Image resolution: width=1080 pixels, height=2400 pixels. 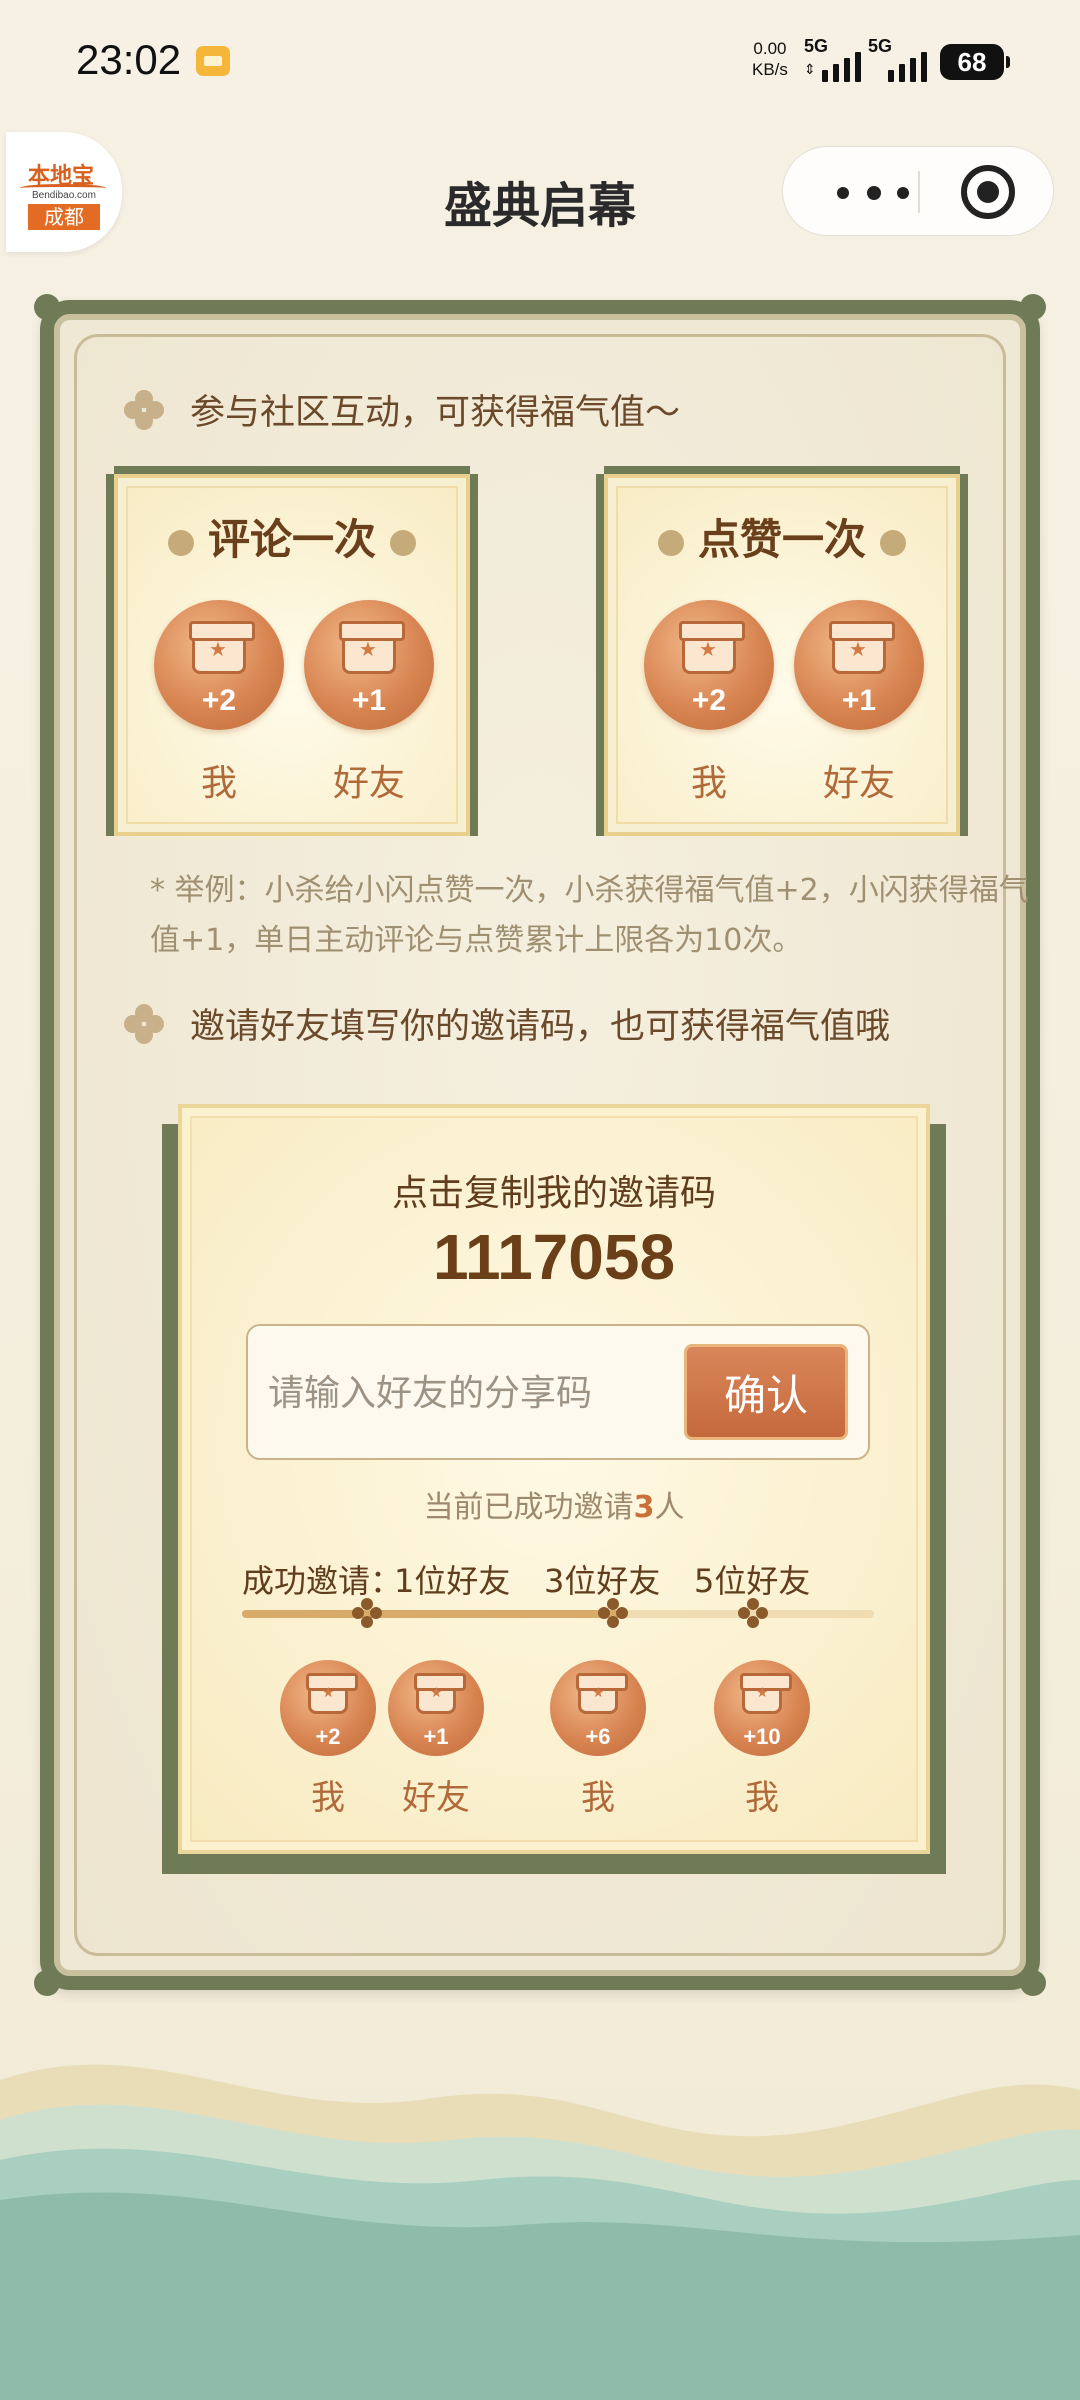 I want to click on invite-code: 1117058, so click(x=554, y=1257).